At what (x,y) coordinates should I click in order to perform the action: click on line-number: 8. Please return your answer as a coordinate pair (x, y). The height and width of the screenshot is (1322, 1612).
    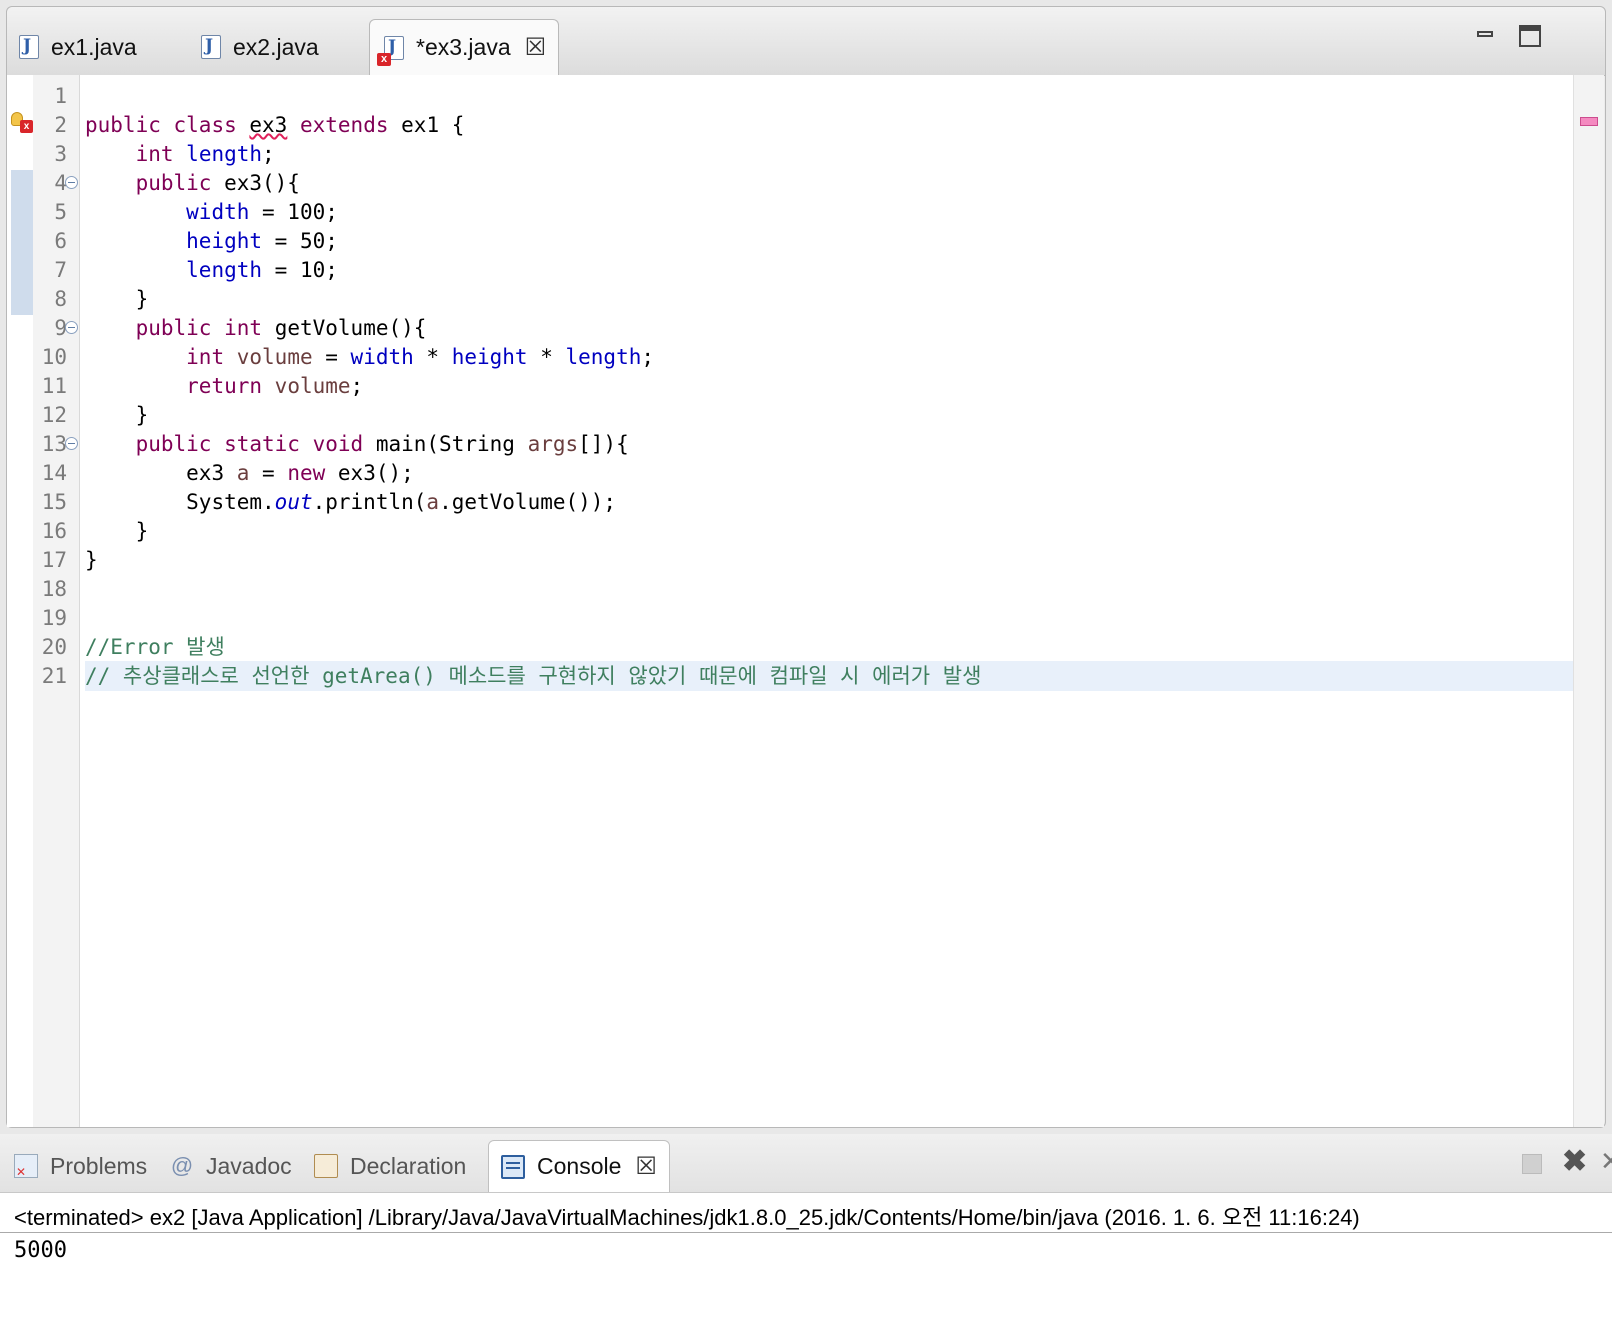
    Looking at the image, I should click on (60, 299).